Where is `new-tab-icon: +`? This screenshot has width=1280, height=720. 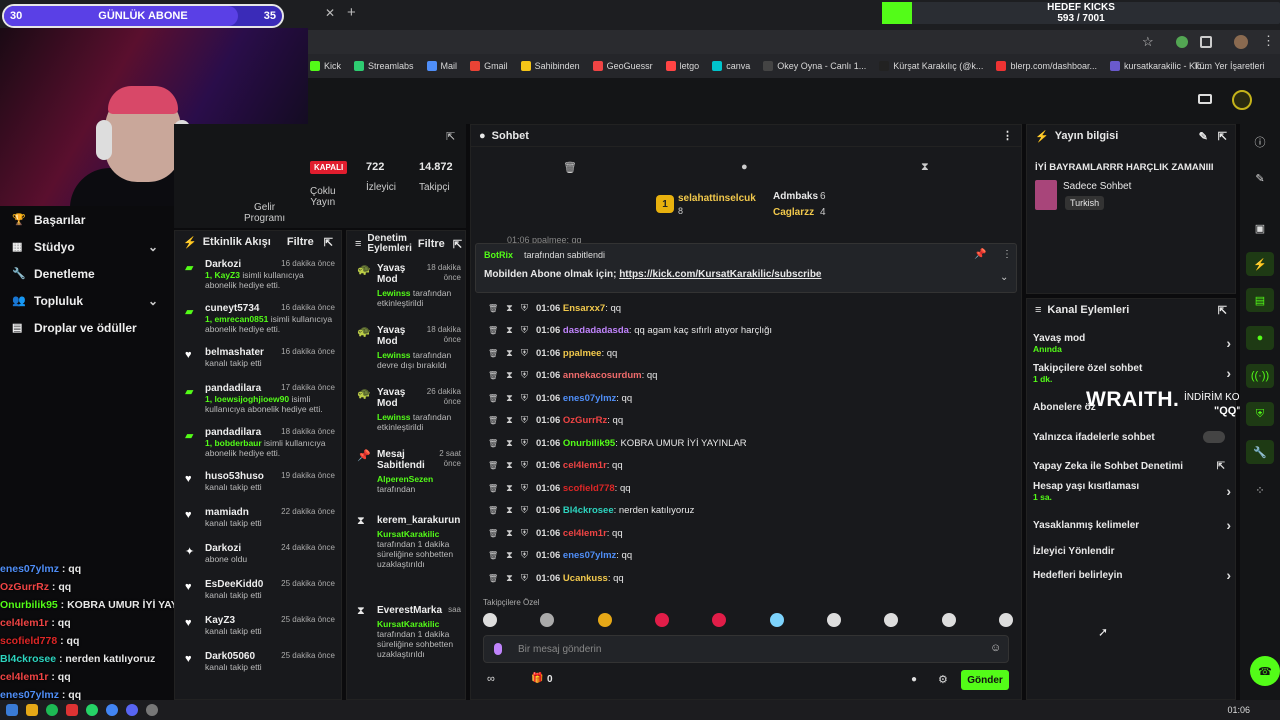
new-tab-icon: + is located at coordinates (351, 12).